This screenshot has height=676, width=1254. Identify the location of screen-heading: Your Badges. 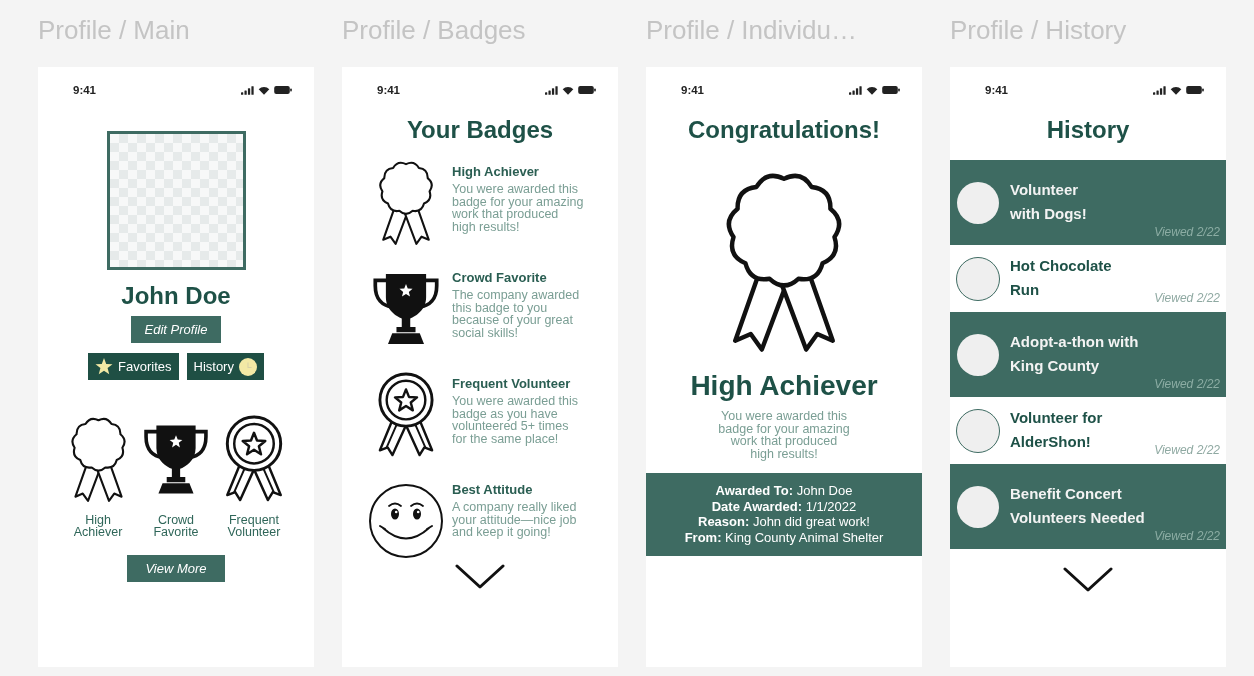
(480, 130).